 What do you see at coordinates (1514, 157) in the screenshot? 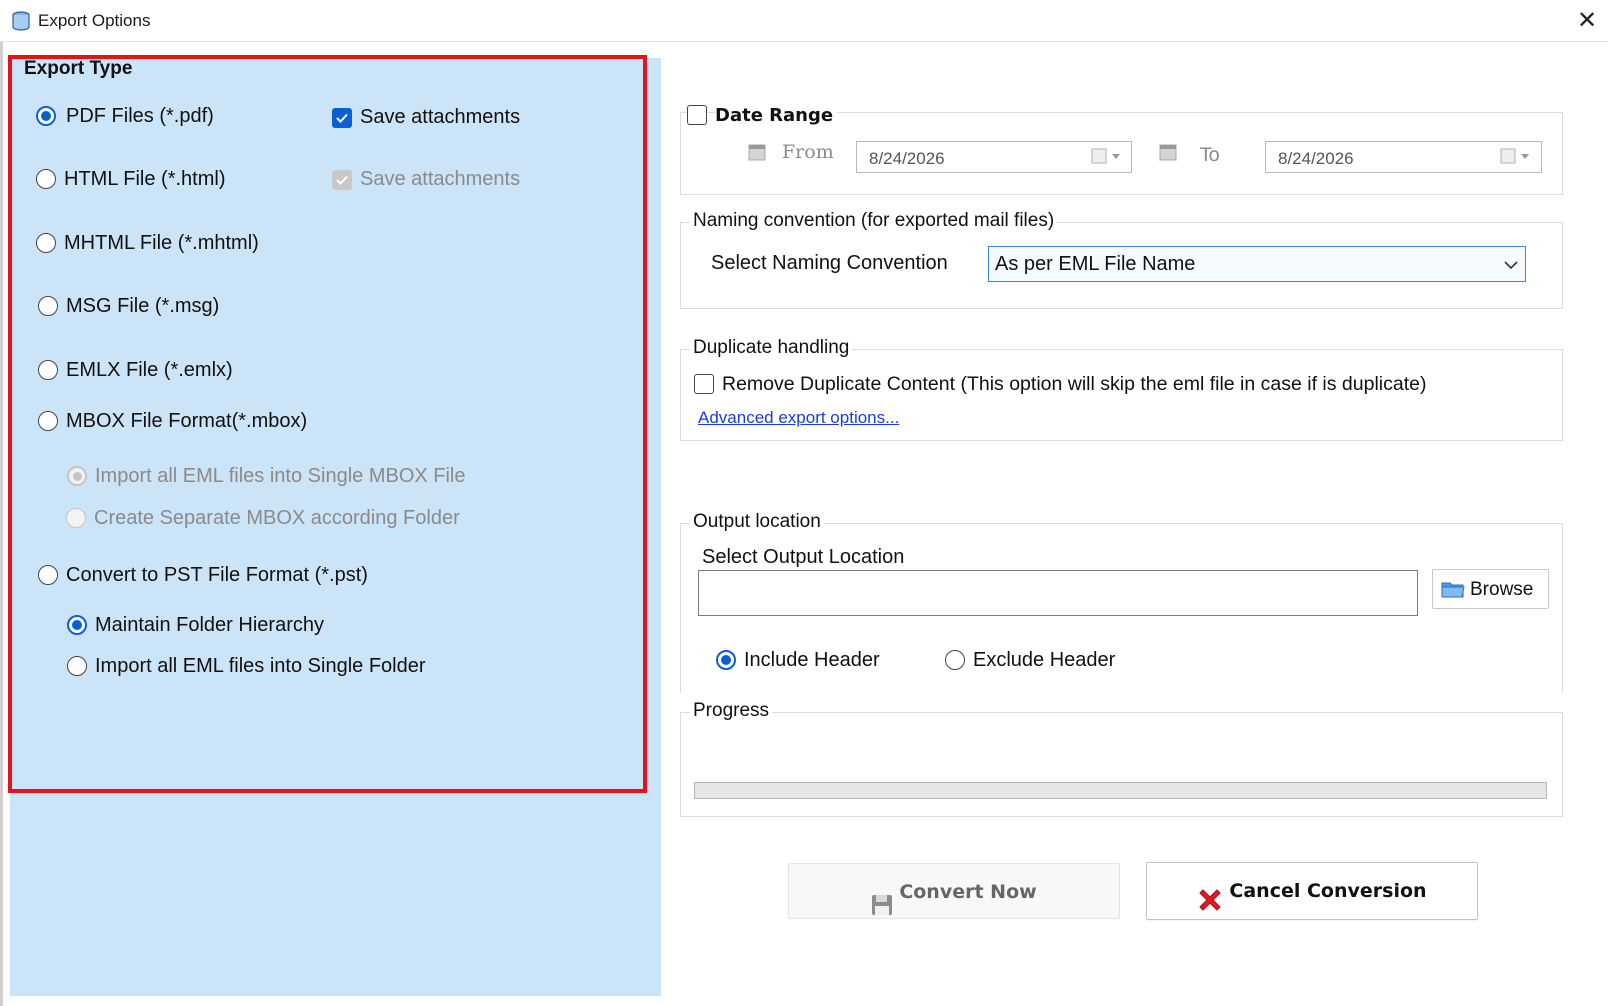
I see `to-date-dropdown-icon` at bounding box center [1514, 157].